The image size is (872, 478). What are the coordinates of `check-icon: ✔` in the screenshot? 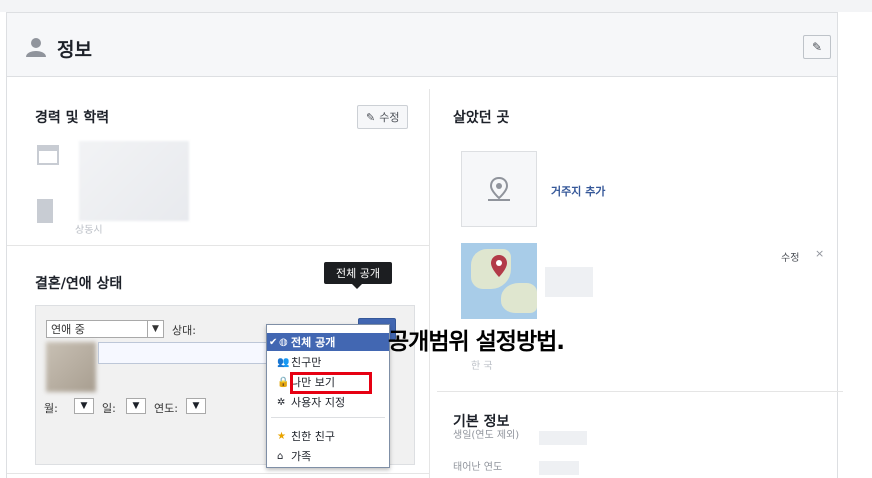 It's located at (273, 342).